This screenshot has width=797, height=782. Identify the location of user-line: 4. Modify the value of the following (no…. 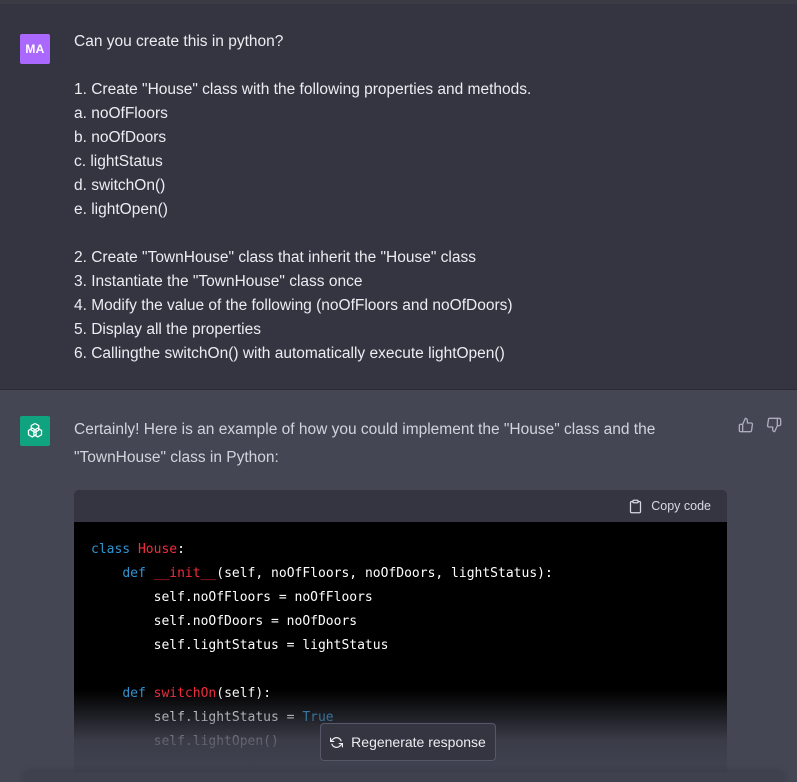
(293, 305).